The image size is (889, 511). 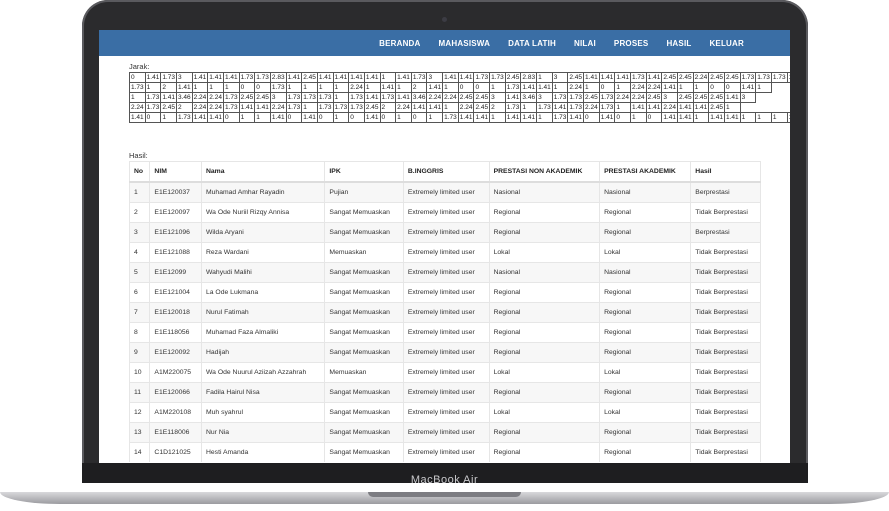 What do you see at coordinates (139, 412) in the screenshot?
I see `table-cell: 12` at bounding box center [139, 412].